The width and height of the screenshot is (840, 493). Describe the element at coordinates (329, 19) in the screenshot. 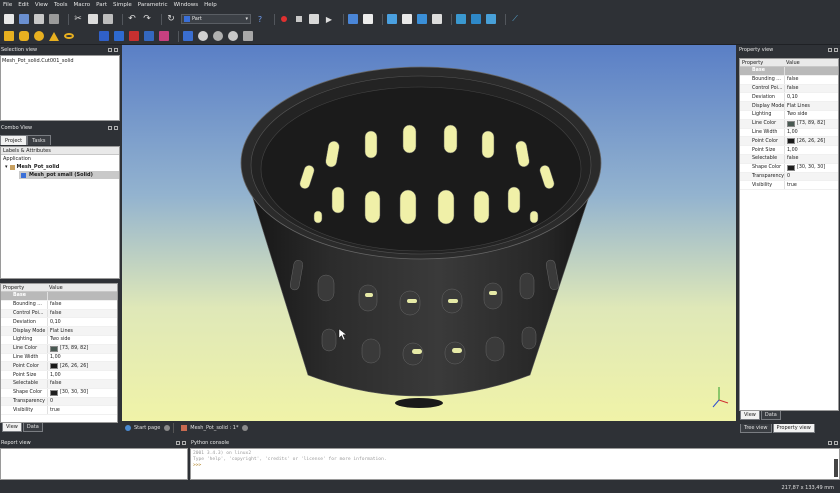

I see `run-macro-icon: ▶` at that location.